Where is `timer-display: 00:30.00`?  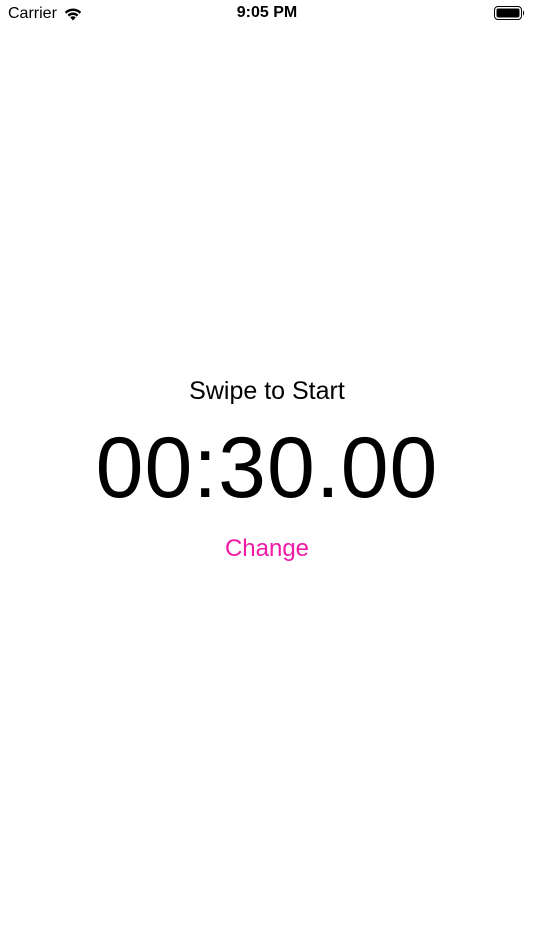
timer-display: 00:30.00 is located at coordinates (267, 468).